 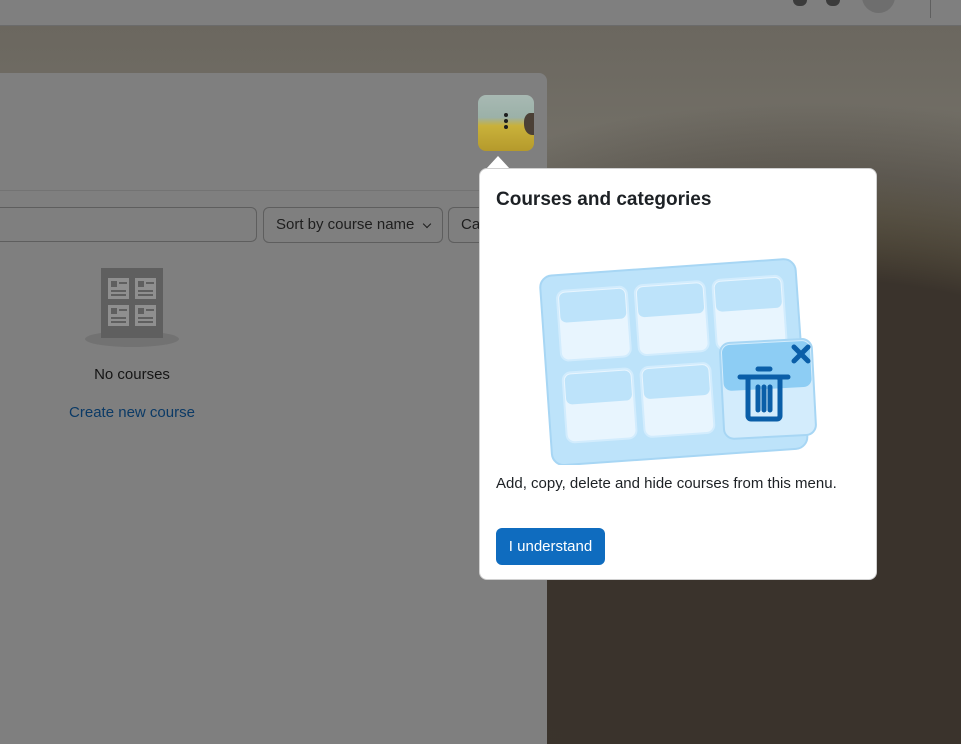 I want to click on courses-illustration, so click(x=678, y=361).